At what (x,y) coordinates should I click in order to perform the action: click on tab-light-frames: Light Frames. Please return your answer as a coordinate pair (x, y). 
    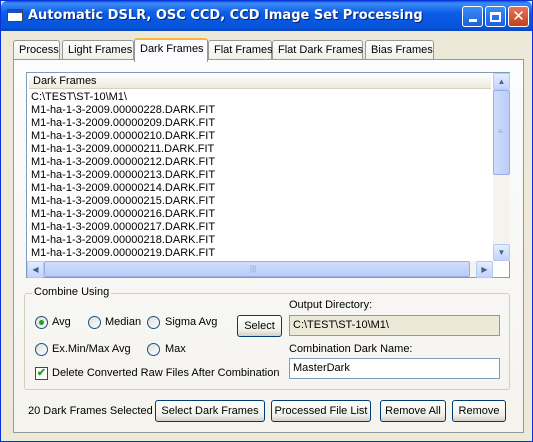
    Looking at the image, I should click on (98, 50).